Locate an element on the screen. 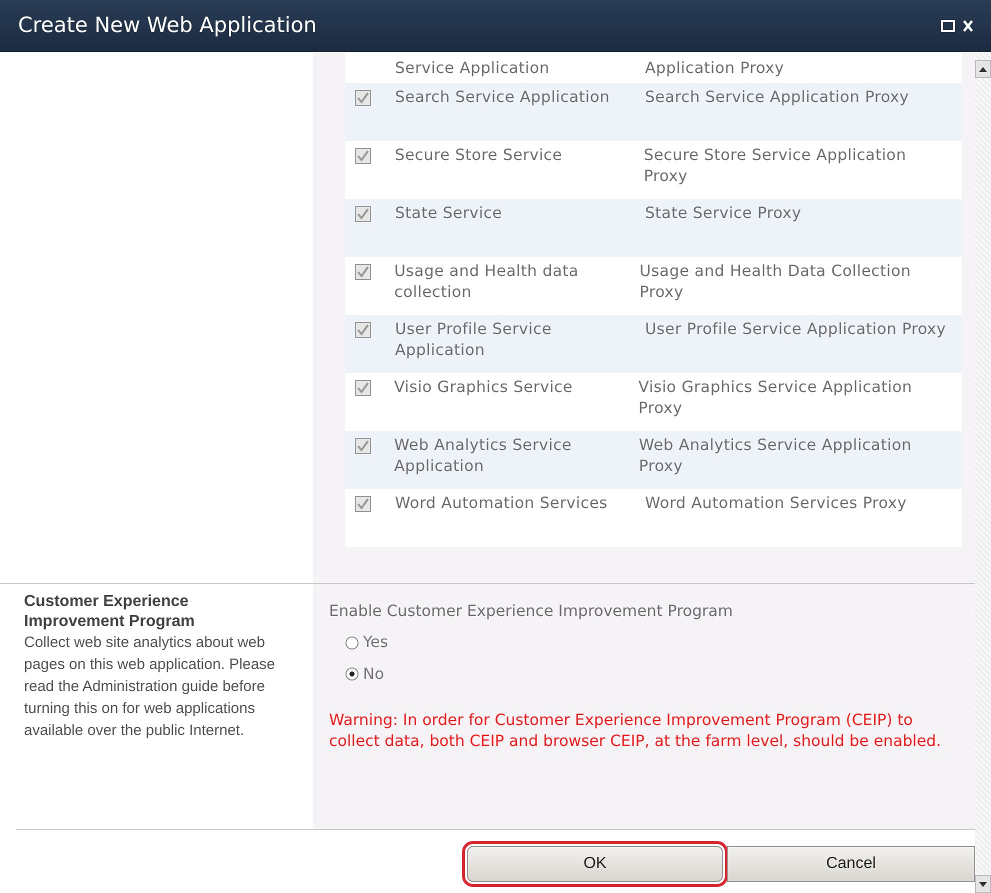 Image resolution: width=991 pixels, height=893 pixels. proxy-name: Secure Store Service Application Proxy is located at coordinates (775, 165).